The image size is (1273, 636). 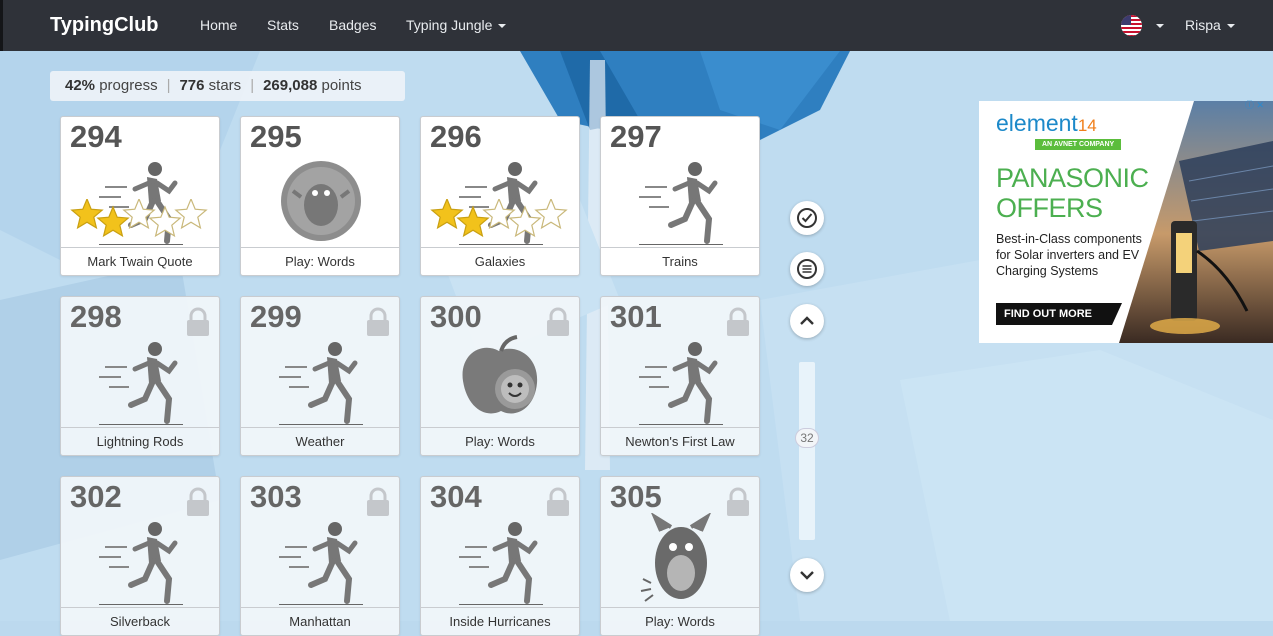 I want to click on ad-logo: element14, so click(x=1046, y=123).